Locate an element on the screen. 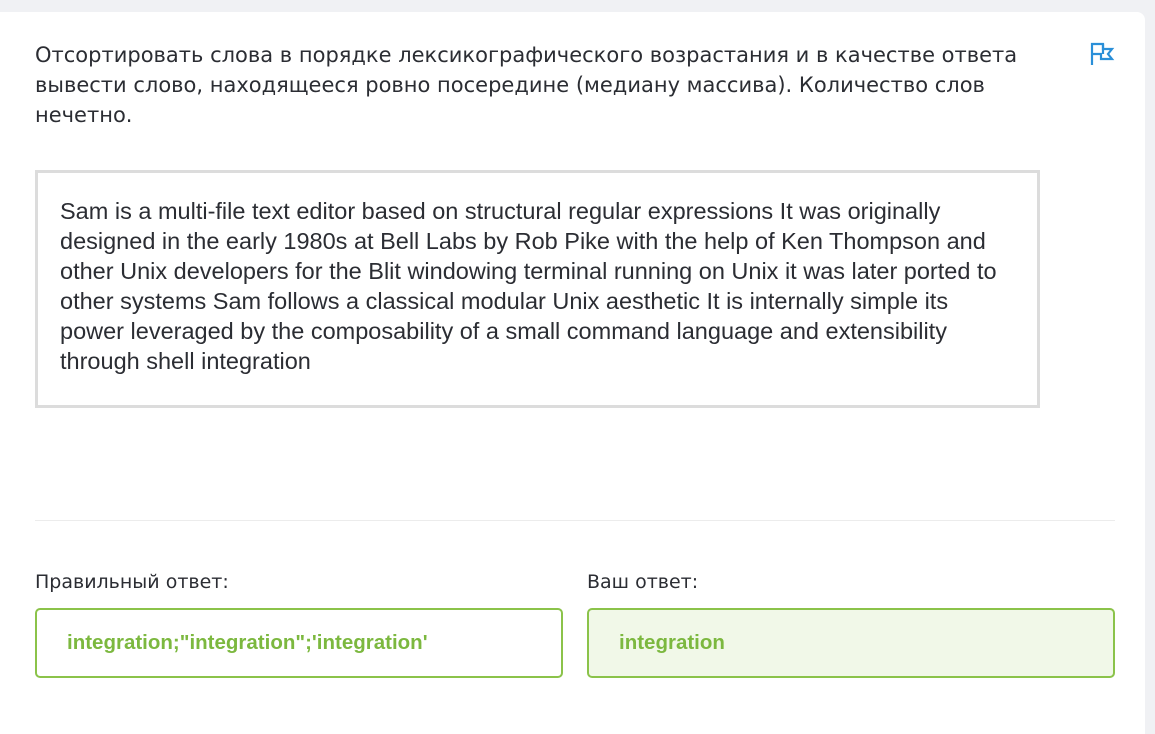  correct-answer-box: integration;"integration";'integration' is located at coordinates (299, 643).